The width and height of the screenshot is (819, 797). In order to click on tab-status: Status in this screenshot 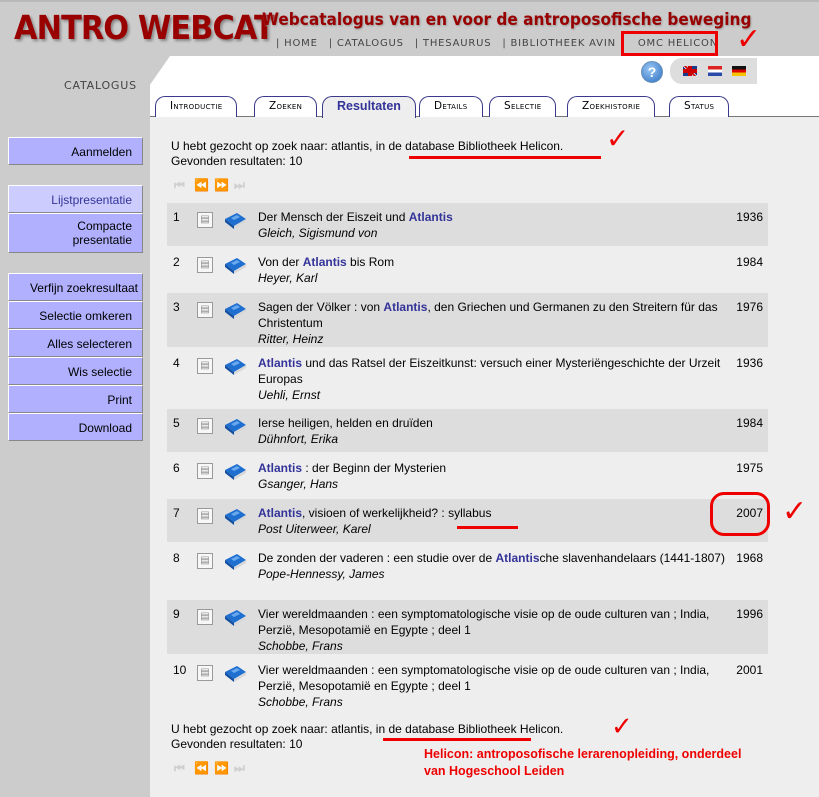, I will do `click(699, 106)`.